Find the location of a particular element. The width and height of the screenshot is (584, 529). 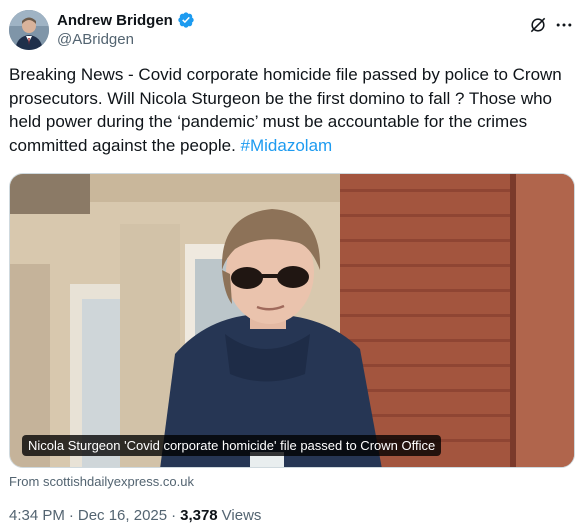

tweet-meta: 4:34 PM · Dec 16, 2025 · 3,378 Views is located at coordinates (135, 515).